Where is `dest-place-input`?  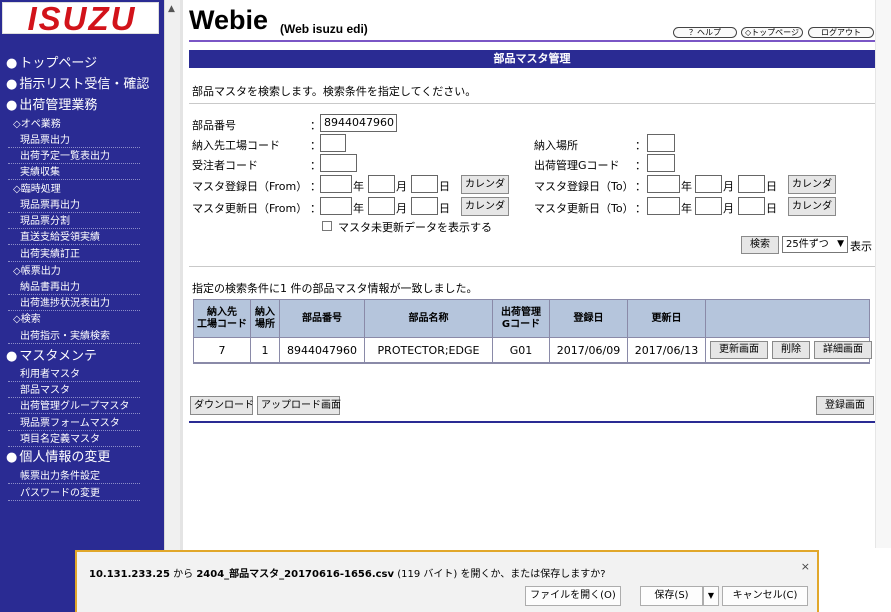
dest-place-input is located at coordinates (661, 143).